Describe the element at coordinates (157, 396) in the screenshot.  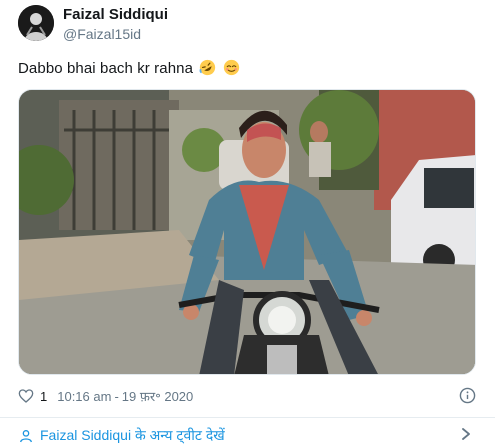
I see `tweet-date: 19 फ़र॰ 2020` at that location.